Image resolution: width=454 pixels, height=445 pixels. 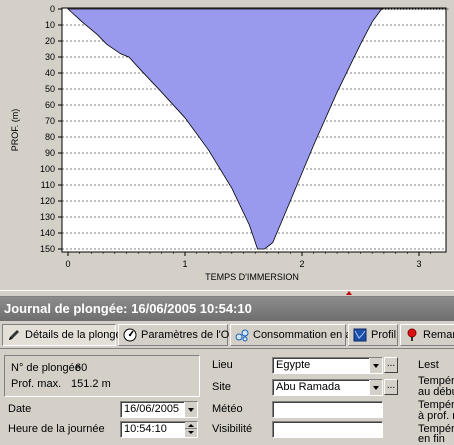 What do you see at coordinates (128, 308) in the screenshot?
I see `log-title: Journal de plongée: 16/06/2005 10:54:10` at bounding box center [128, 308].